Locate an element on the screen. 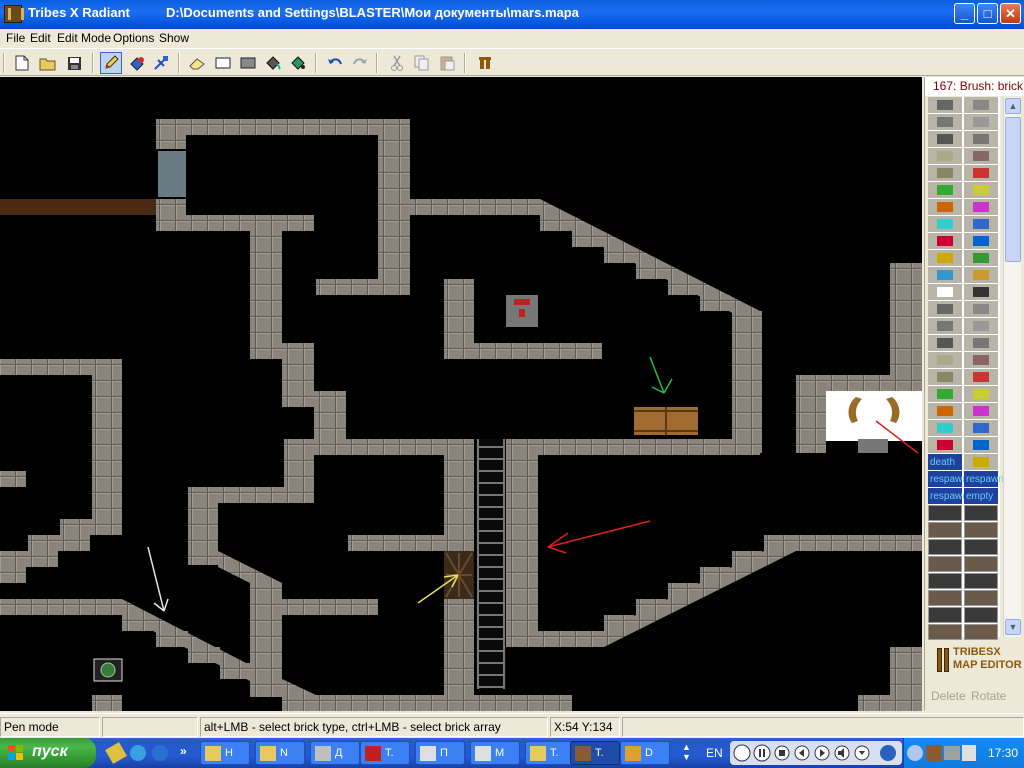 The width and height of the screenshot is (1024, 768). quicklaunch-messenger-icon is located at coordinates (138, 753).